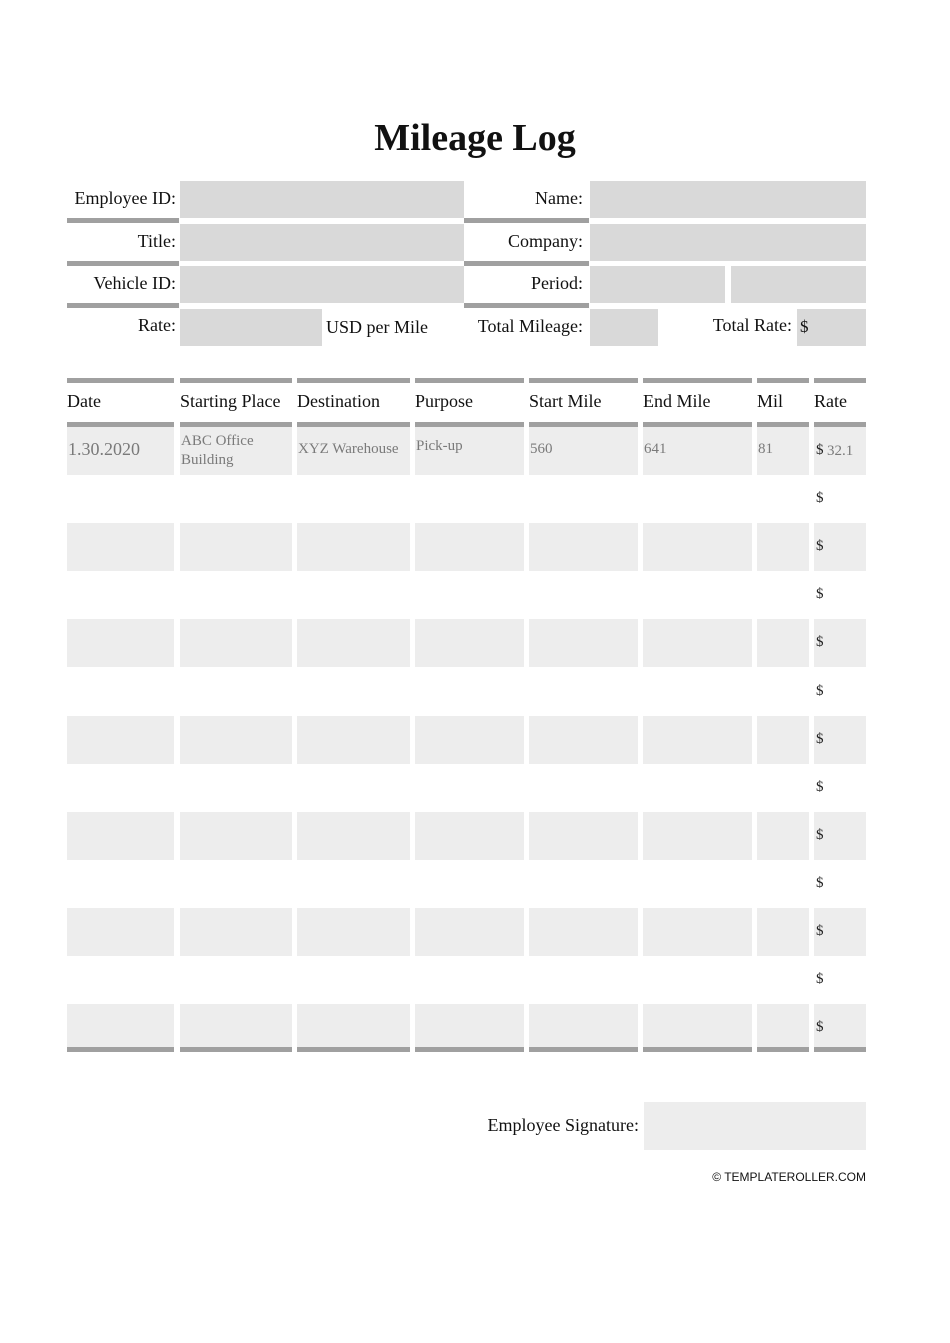 This screenshot has height=1343, width=950. I want to click on employee-id-field, so click(322, 199).